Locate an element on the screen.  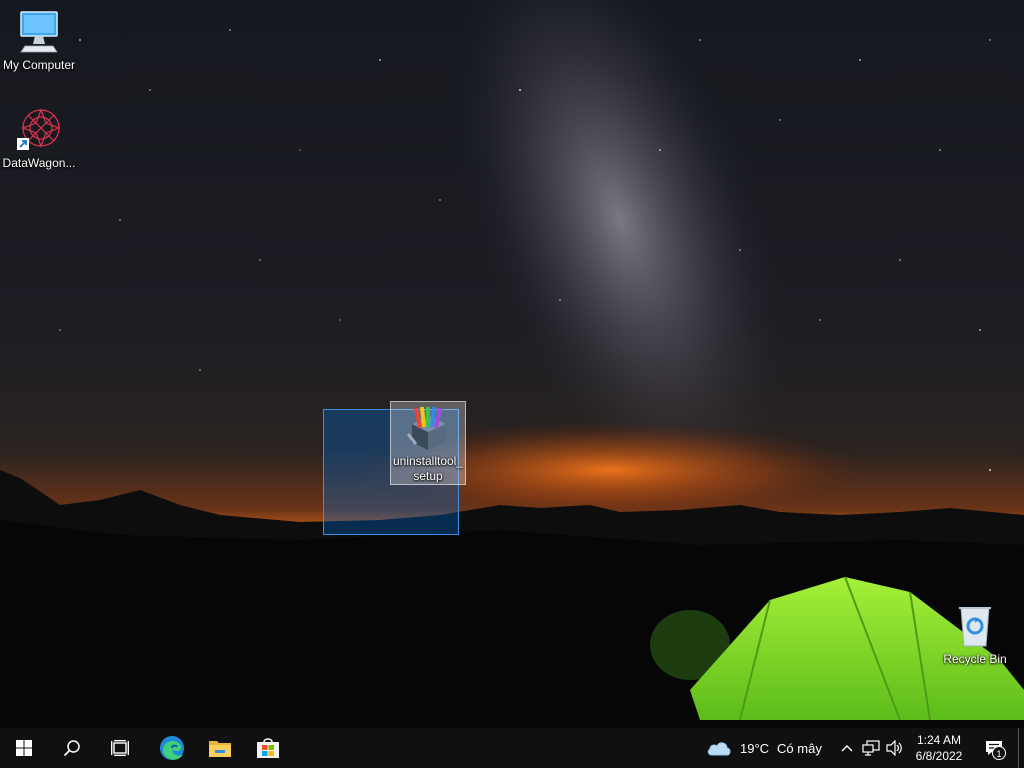
store-icon is located at coordinates (268, 748).